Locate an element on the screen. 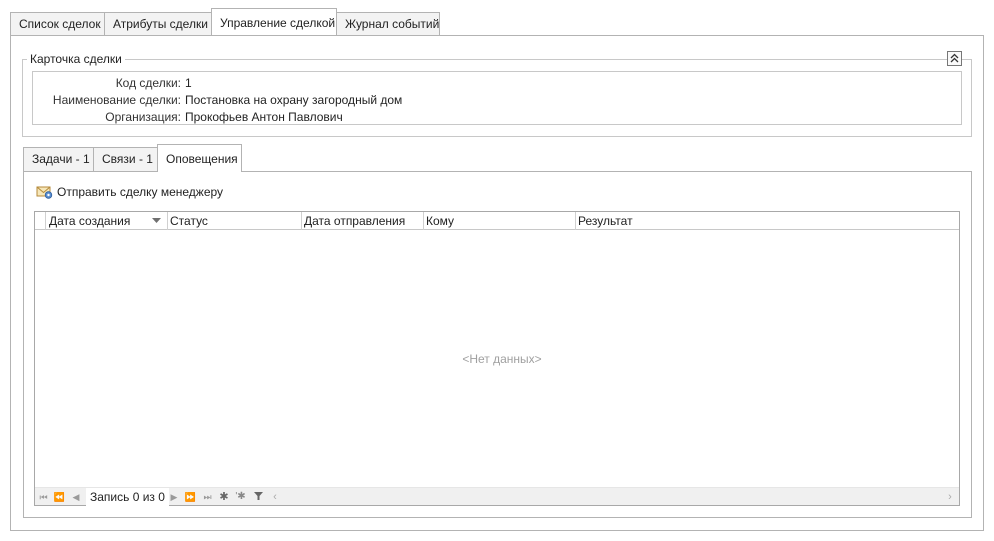  tab-links: Связи - 1 is located at coordinates (125, 159).